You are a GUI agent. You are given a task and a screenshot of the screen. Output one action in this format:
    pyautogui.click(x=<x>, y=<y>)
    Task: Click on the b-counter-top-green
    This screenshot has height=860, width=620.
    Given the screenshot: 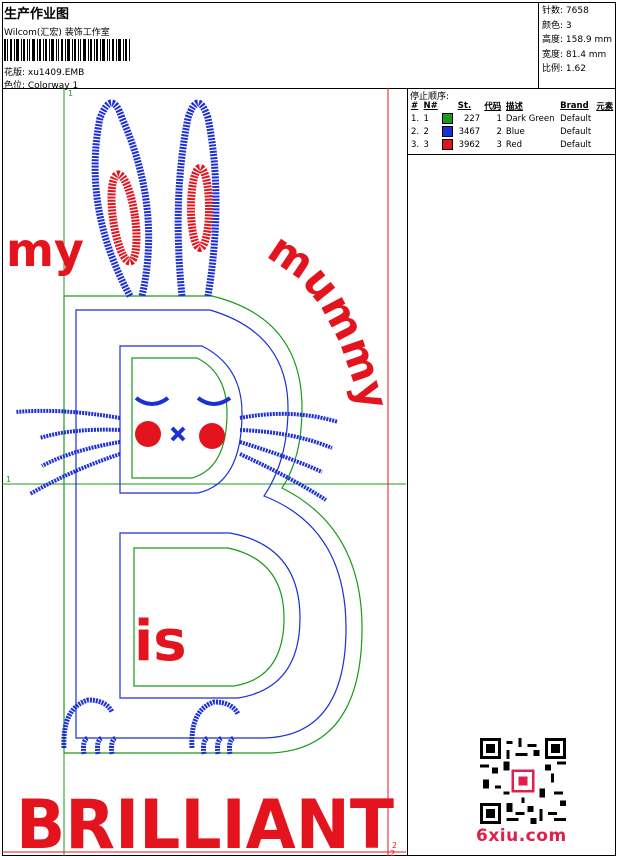 What is the action you would take?
    pyautogui.click(x=179, y=418)
    